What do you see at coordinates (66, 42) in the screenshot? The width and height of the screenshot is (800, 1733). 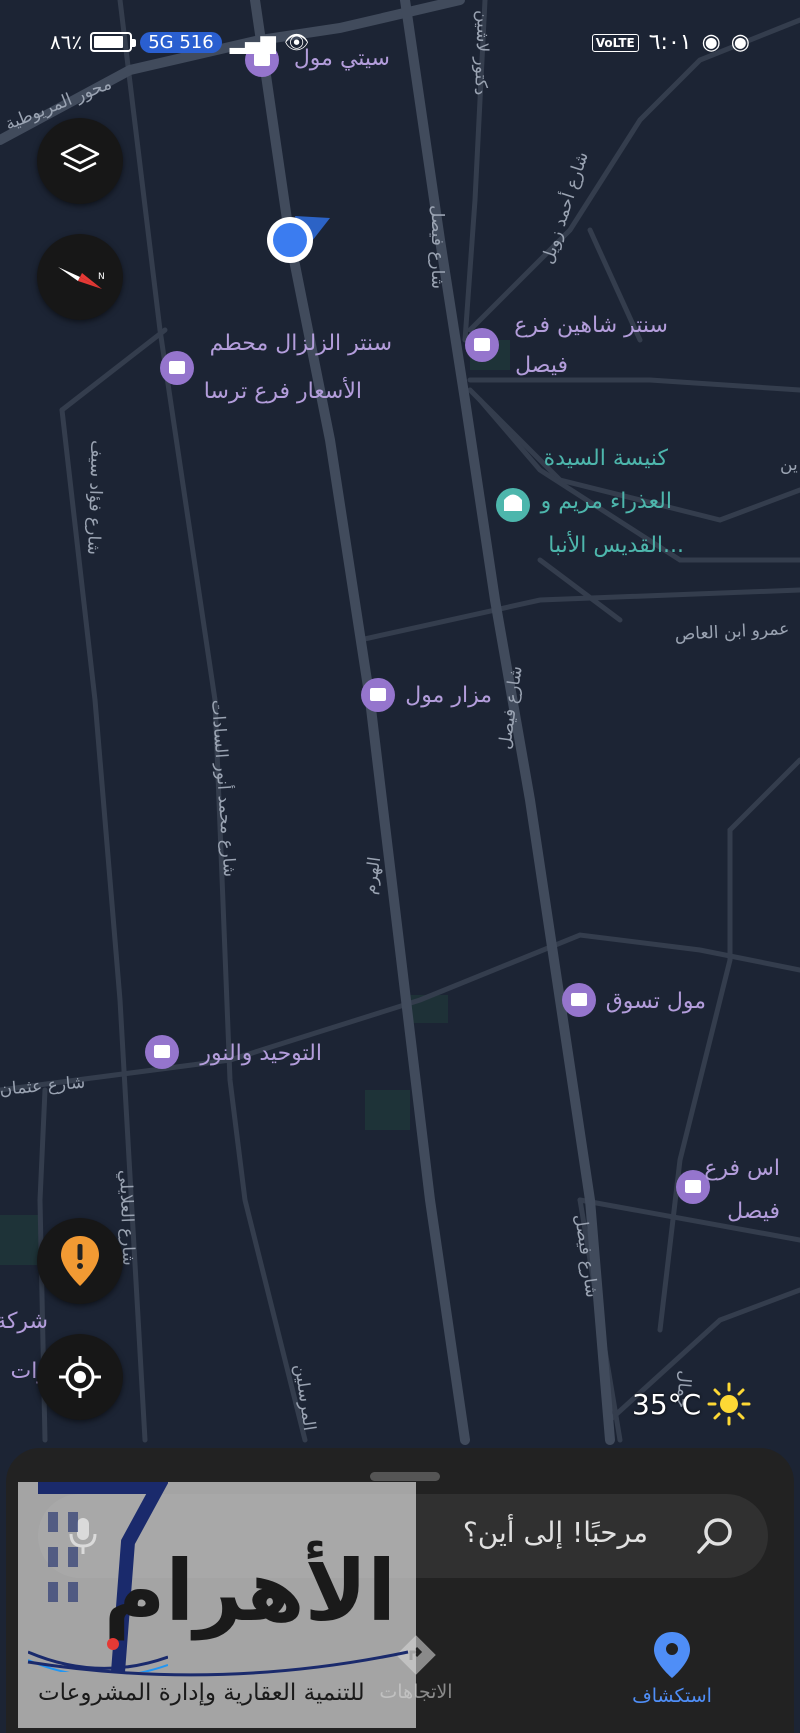 I see `battery-percent: ٨٦٪` at bounding box center [66, 42].